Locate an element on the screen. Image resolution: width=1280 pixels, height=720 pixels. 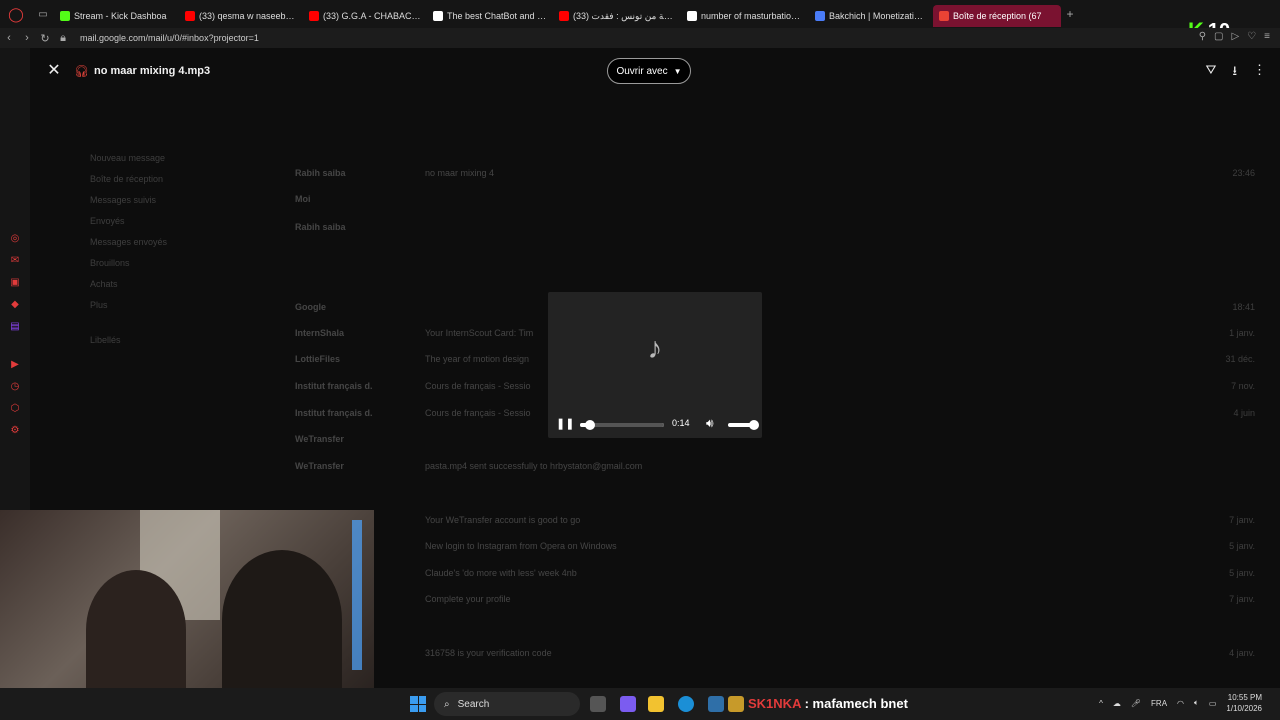
sidebar-app-icon: ◆ is located at coordinates (15, 305).